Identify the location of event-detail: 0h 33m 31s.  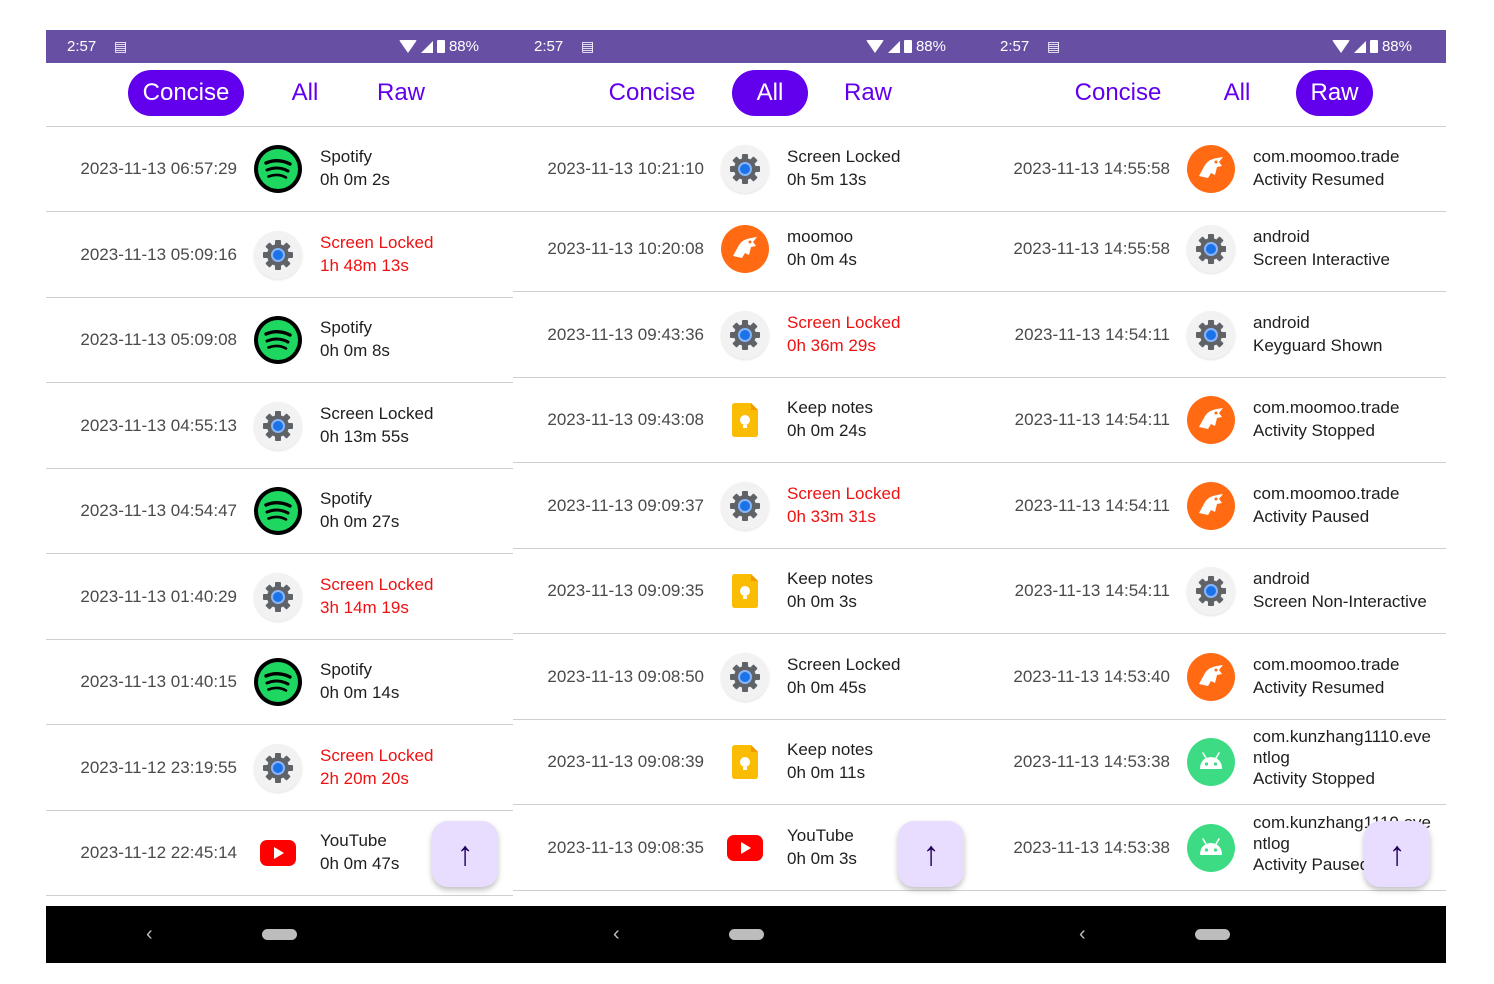
(831, 516).